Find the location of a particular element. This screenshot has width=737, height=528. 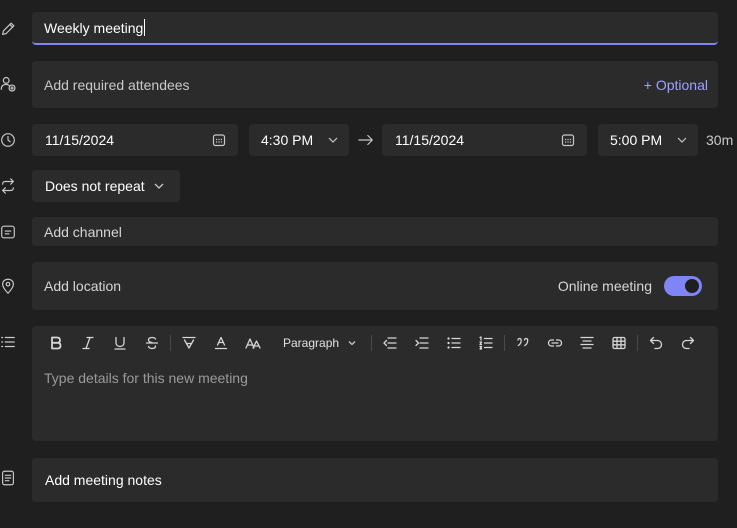

arrow-right-icon is located at coordinates (366, 140).